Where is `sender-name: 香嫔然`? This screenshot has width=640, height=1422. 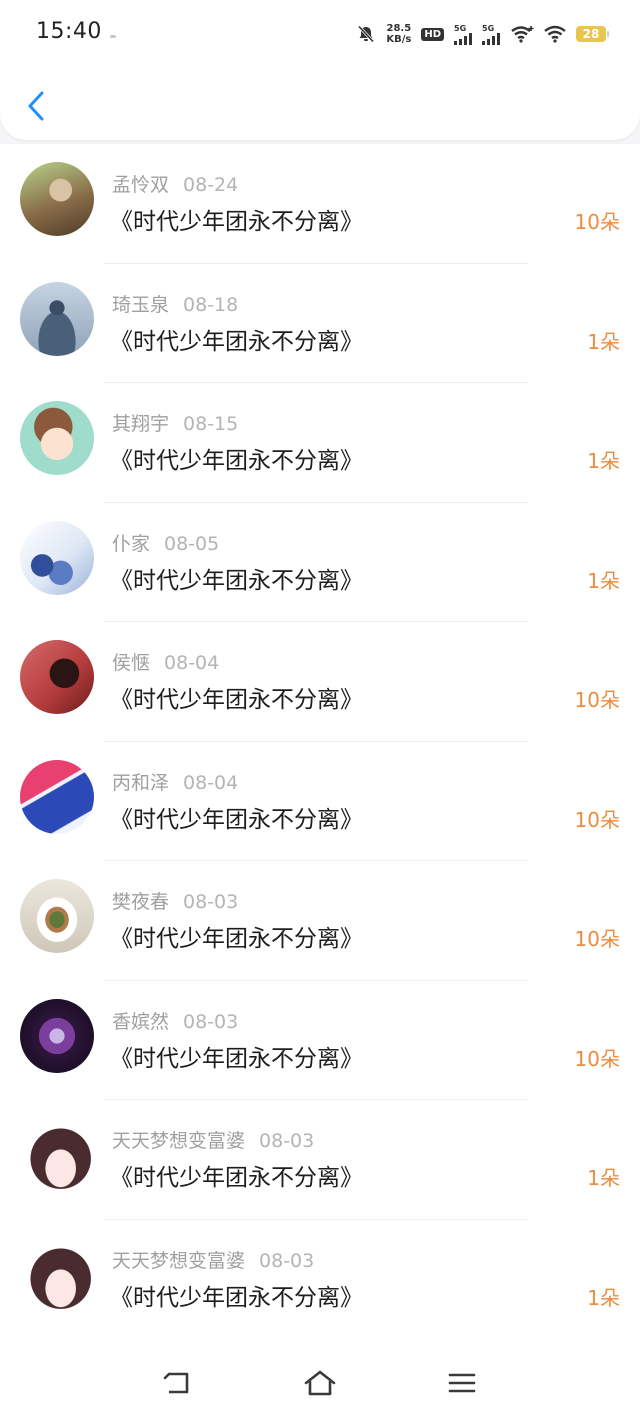 sender-name: 香嫔然 is located at coordinates (141, 1021).